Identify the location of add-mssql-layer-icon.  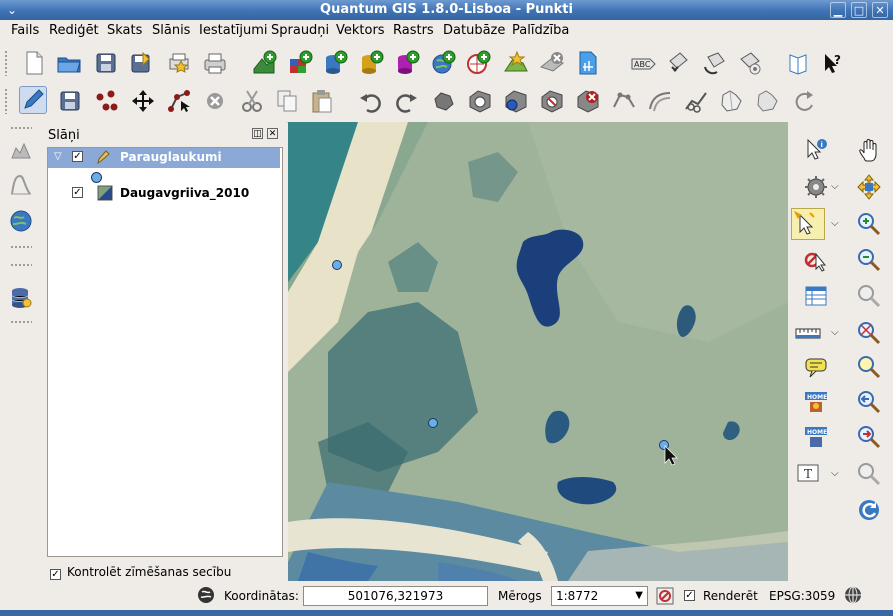
(407, 63).